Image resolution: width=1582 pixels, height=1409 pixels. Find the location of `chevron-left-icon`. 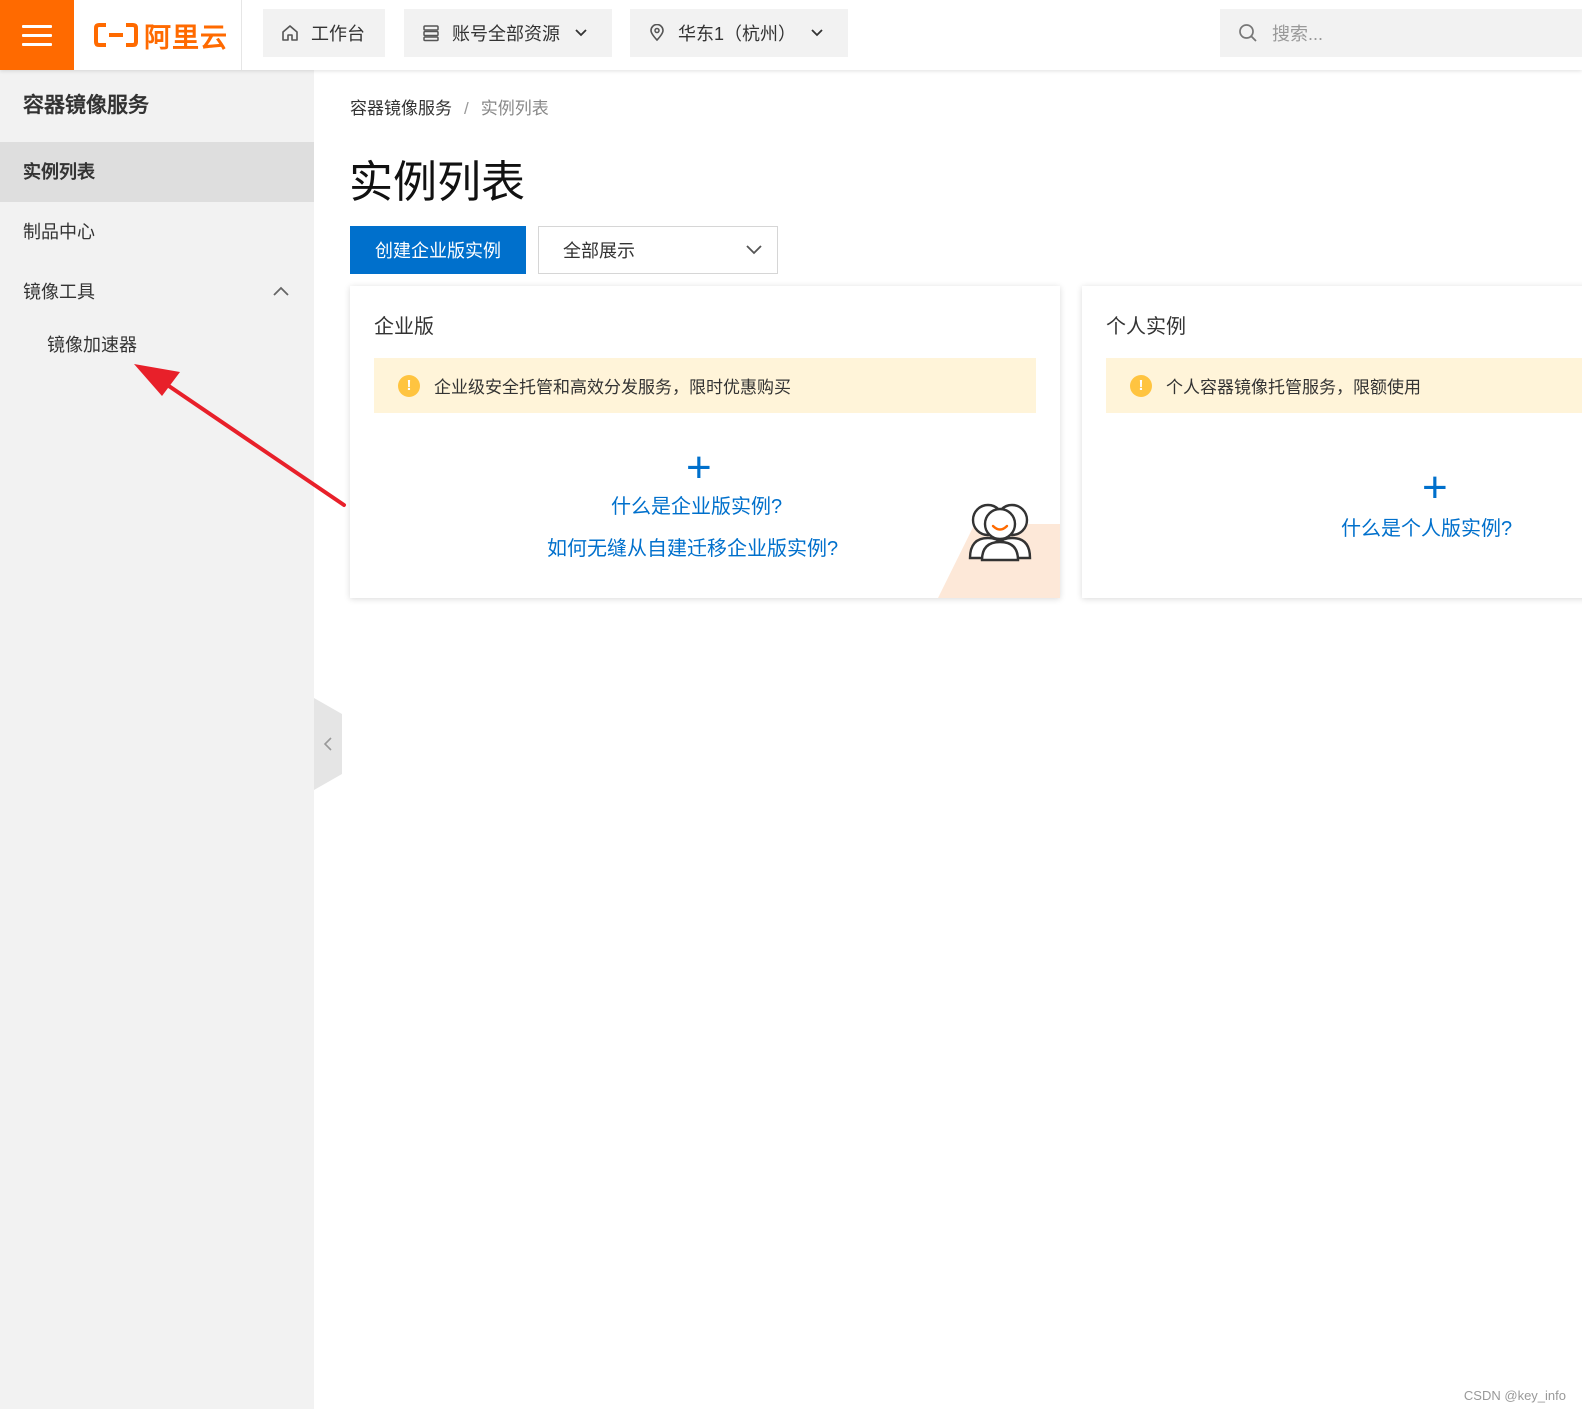

chevron-left-icon is located at coordinates (327, 744).